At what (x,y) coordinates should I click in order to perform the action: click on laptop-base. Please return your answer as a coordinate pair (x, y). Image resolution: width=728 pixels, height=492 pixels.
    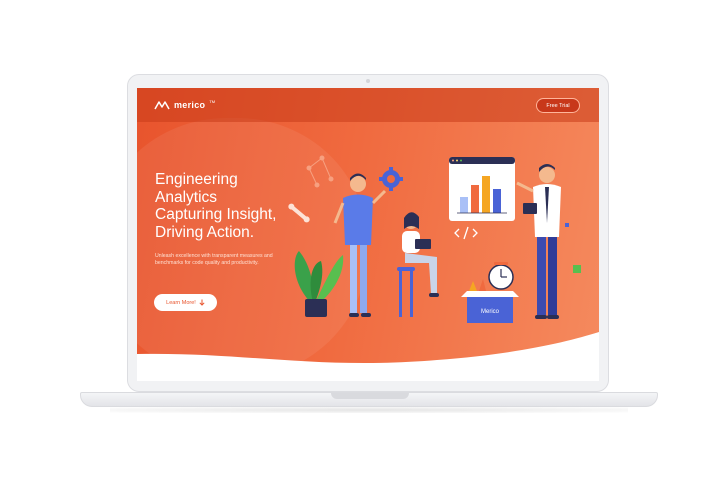
    Looking at the image, I should click on (369, 399).